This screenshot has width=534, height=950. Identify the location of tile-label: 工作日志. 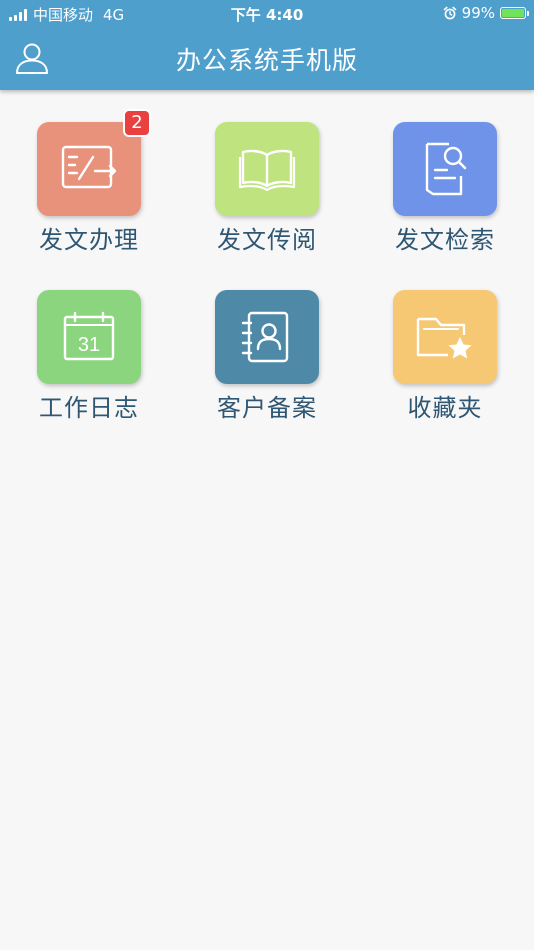
(89, 408).